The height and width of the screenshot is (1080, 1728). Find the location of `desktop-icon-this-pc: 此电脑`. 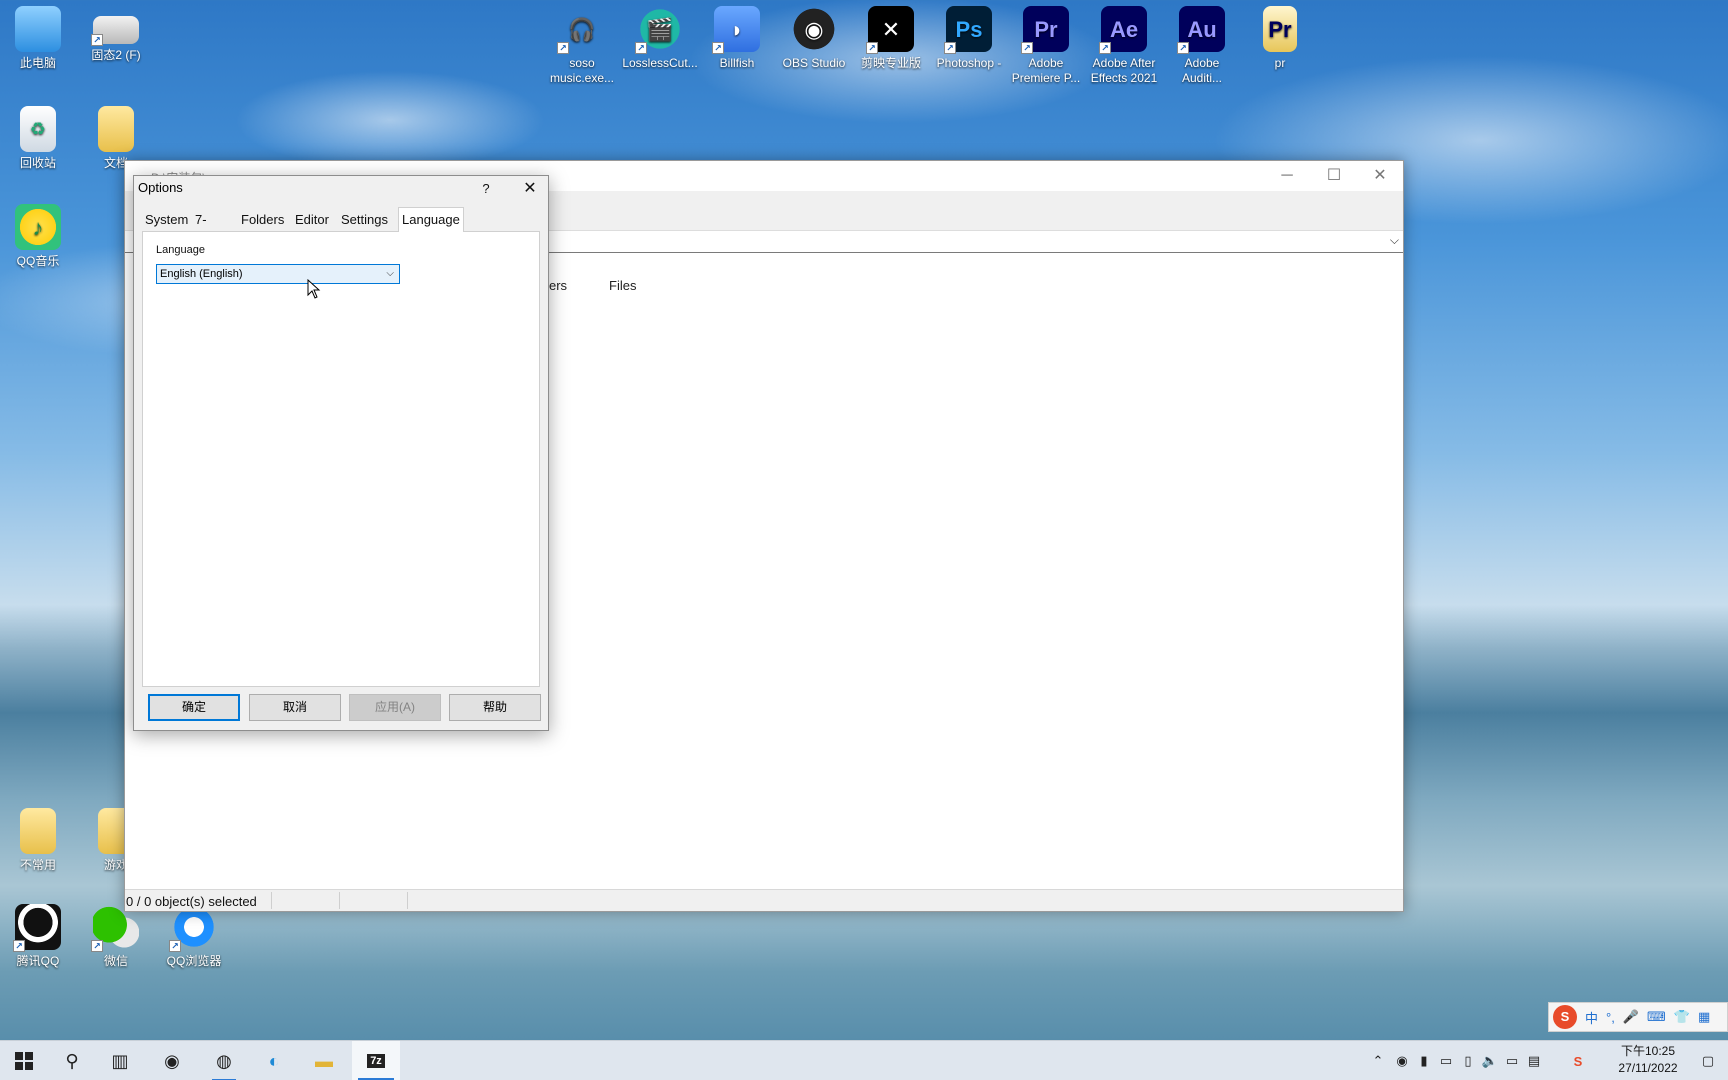

desktop-icon-this-pc: 此电脑 is located at coordinates (38, 38).